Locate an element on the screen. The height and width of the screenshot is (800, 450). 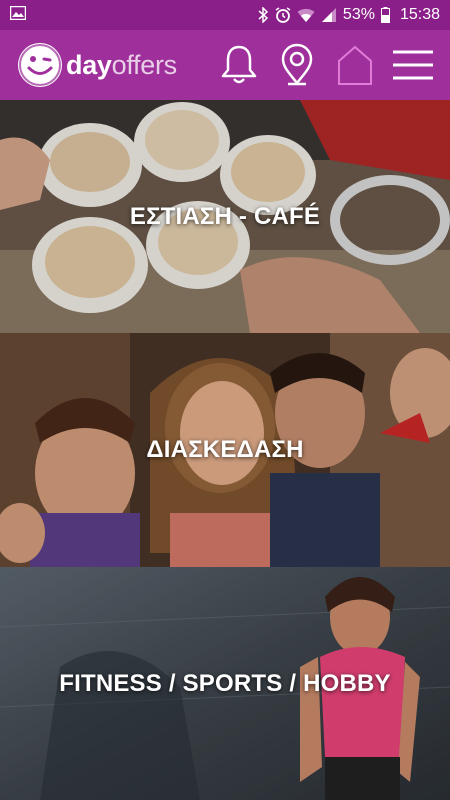
image-notification-icon is located at coordinates (18, 15).